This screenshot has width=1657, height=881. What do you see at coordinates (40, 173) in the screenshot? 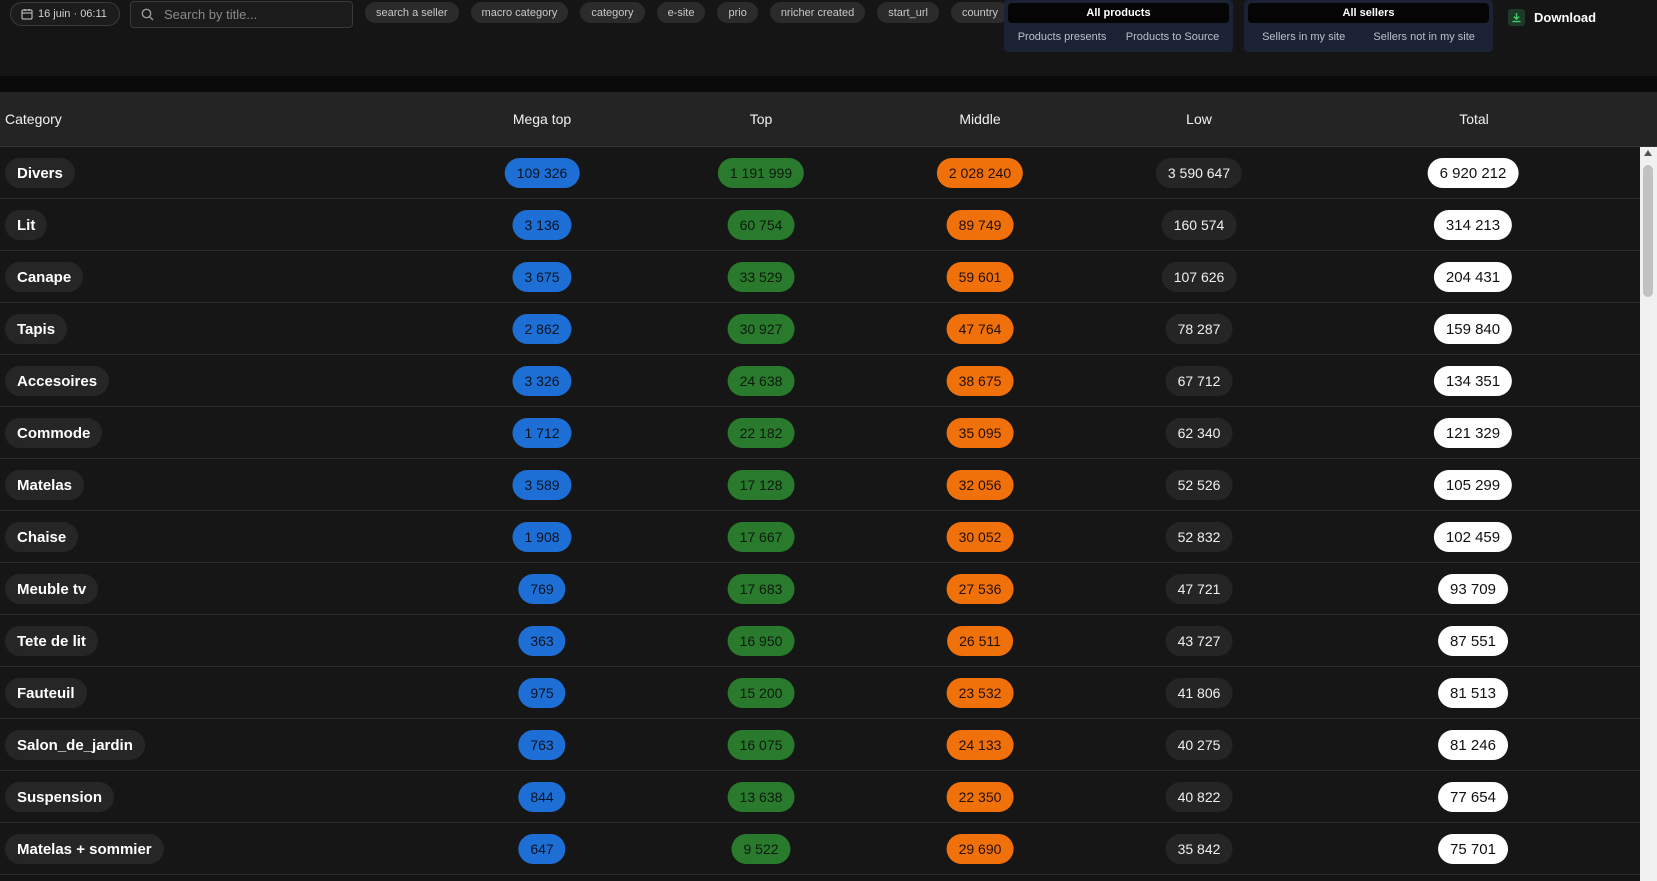
I see `category-label: Divers` at bounding box center [40, 173].